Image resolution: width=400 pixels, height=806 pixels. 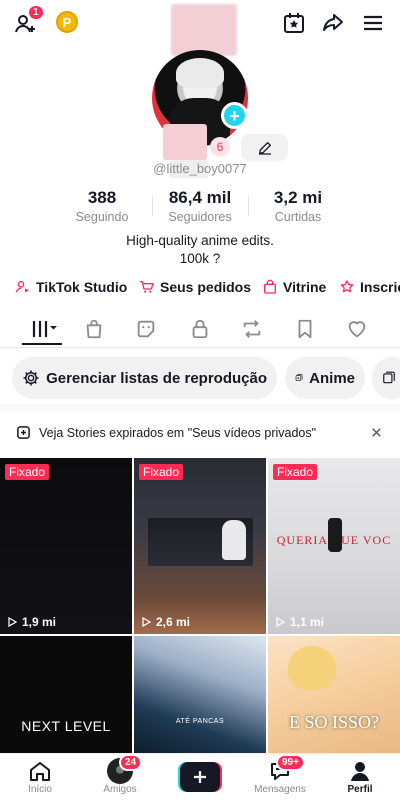 What do you see at coordinates (31, 378) in the screenshot?
I see `gear-icon` at bounding box center [31, 378].